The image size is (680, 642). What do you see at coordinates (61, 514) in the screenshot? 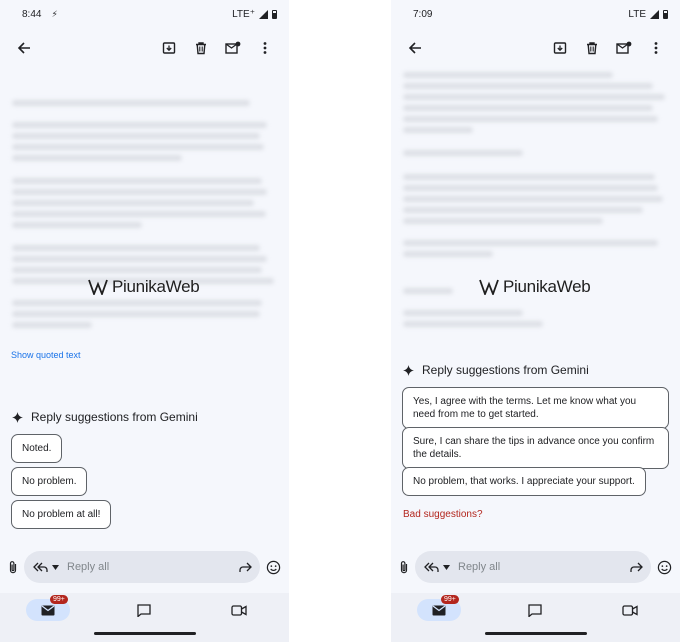
I see `suggestion-chip: No problem at all!` at bounding box center [61, 514].